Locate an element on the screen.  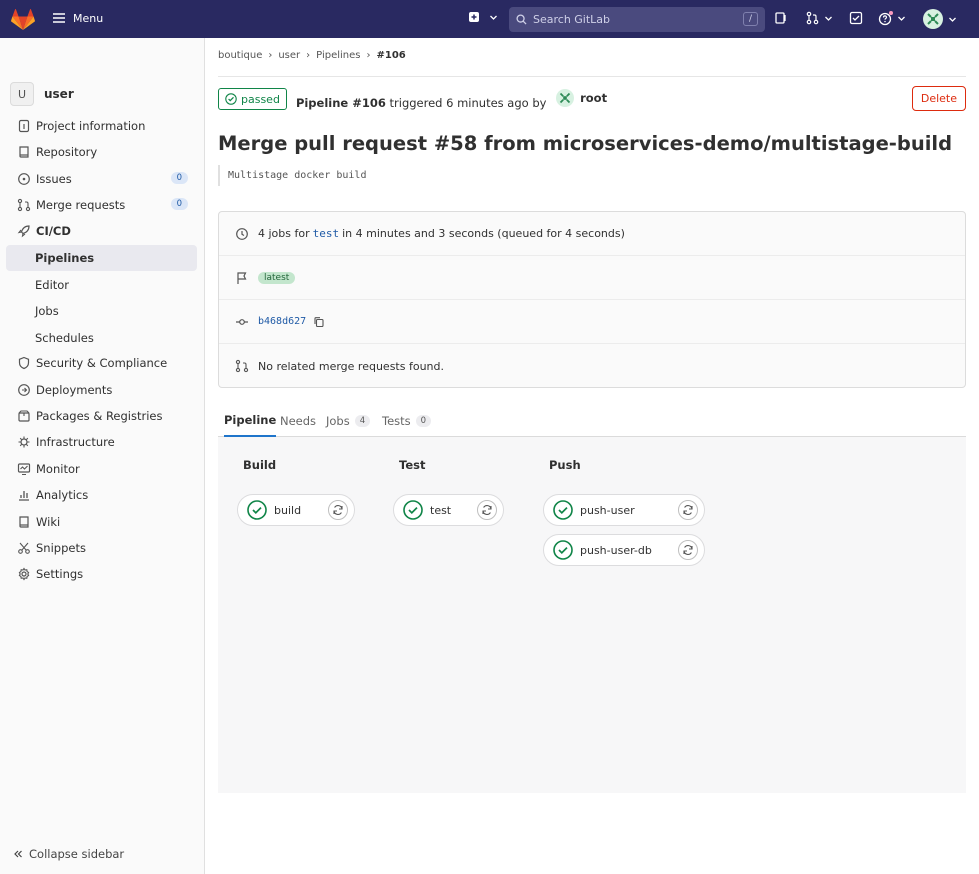
breadcrumb-item: user is located at coordinates (289, 55).